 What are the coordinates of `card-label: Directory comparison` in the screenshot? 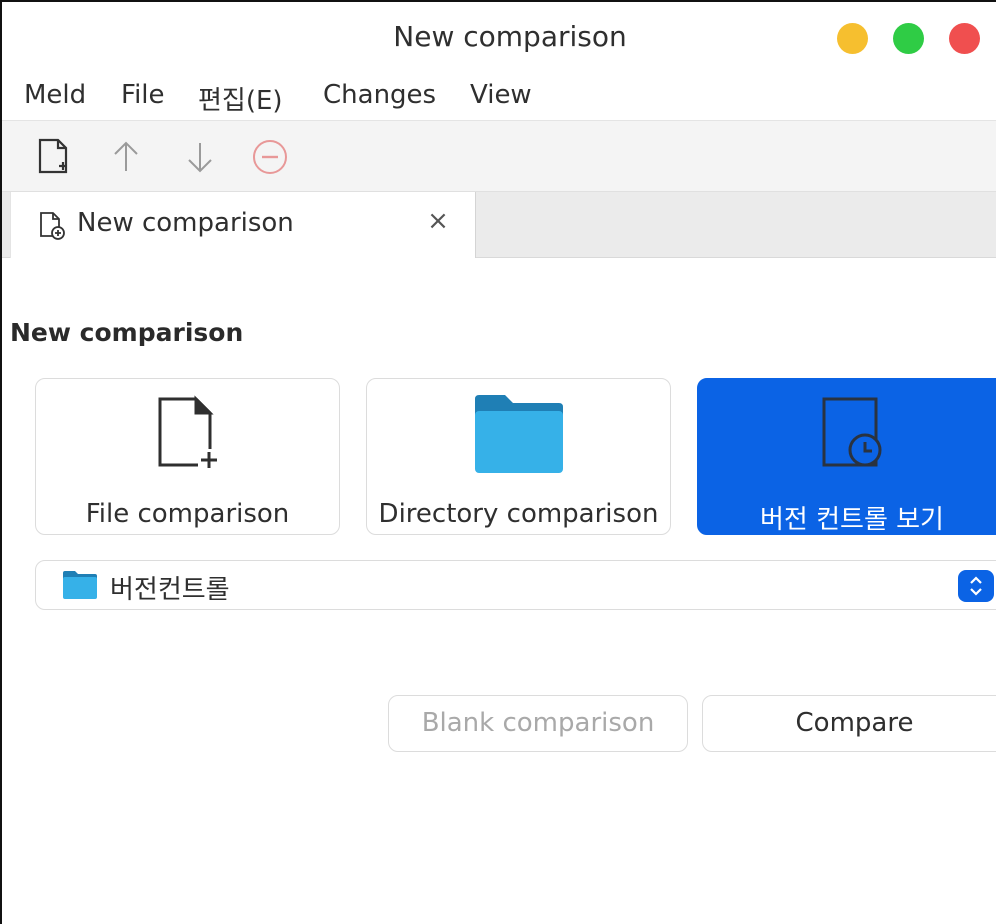 It's located at (518, 514).